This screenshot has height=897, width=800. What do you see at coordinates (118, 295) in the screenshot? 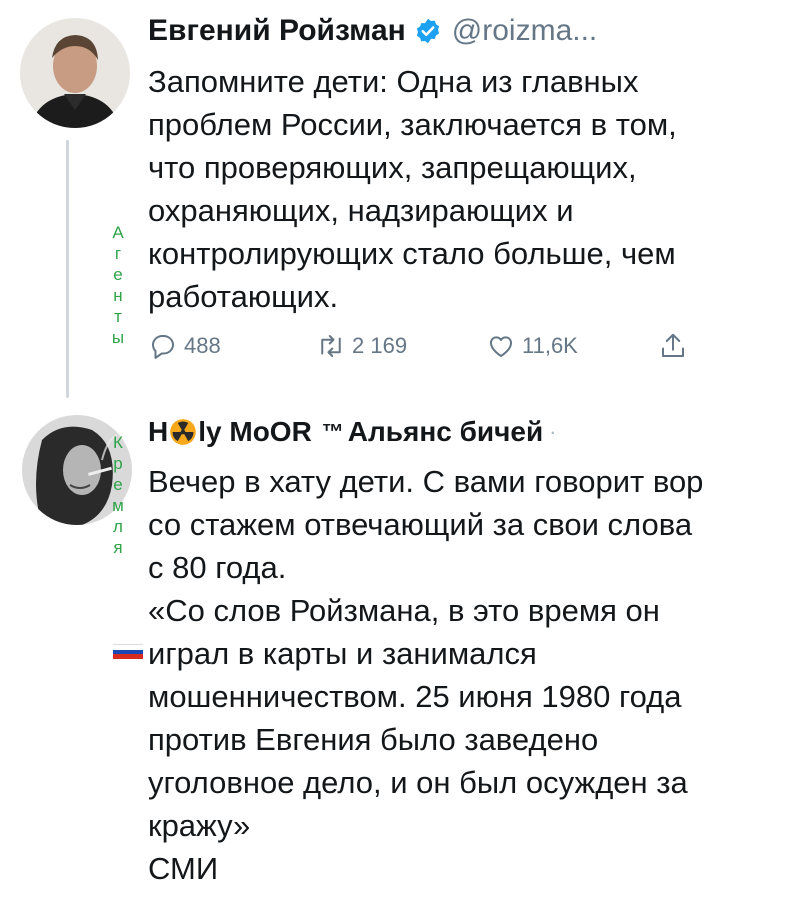
I see `agents-letter: н` at bounding box center [118, 295].